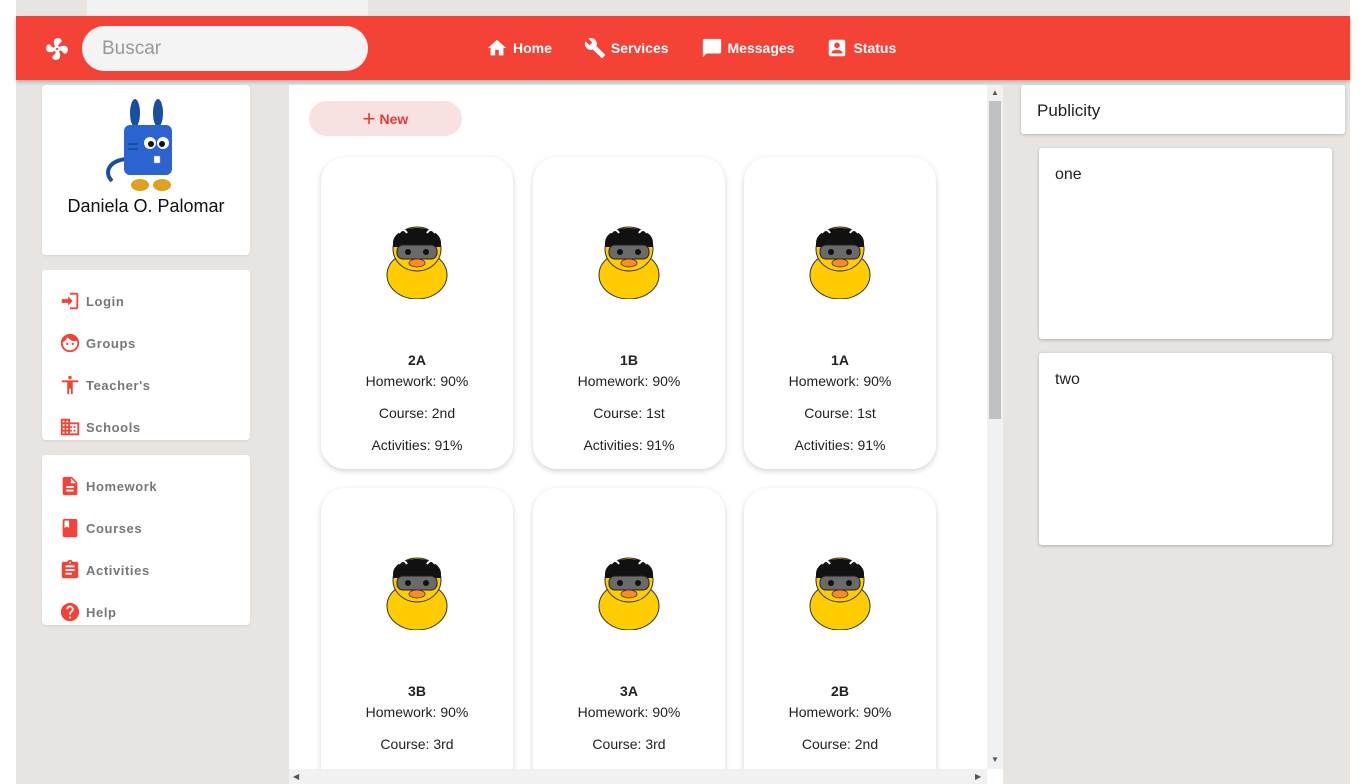 Image resolution: width=1366 pixels, height=784 pixels. I want to click on nav-home: Home, so click(519, 48).